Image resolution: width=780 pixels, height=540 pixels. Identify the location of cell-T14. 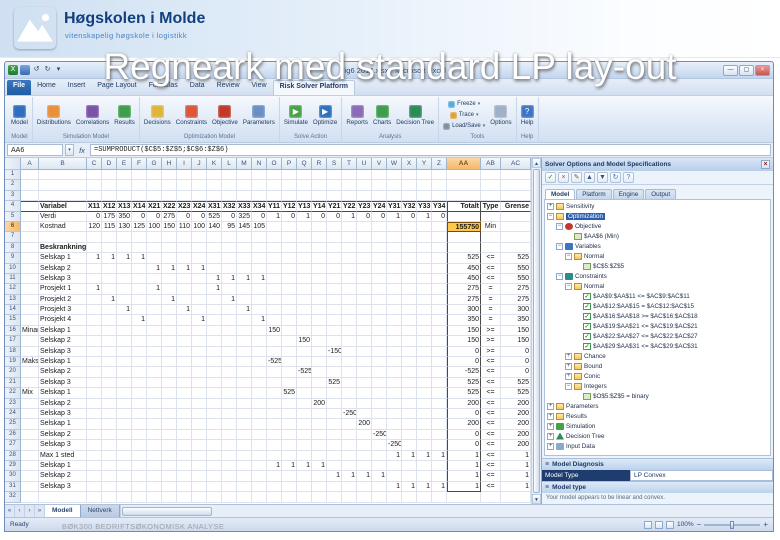
(349, 310).